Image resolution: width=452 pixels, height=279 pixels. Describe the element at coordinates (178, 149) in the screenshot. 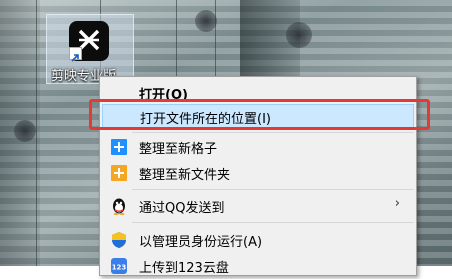

I see `menu-item-label: 整理至新格子` at that location.